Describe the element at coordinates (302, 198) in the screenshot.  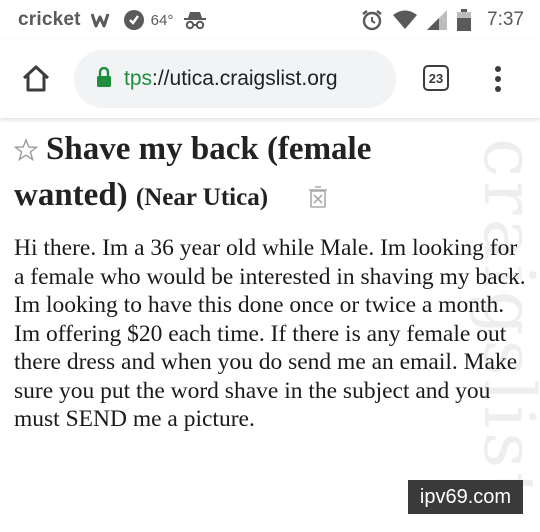
I see `hide-post-icon` at that location.